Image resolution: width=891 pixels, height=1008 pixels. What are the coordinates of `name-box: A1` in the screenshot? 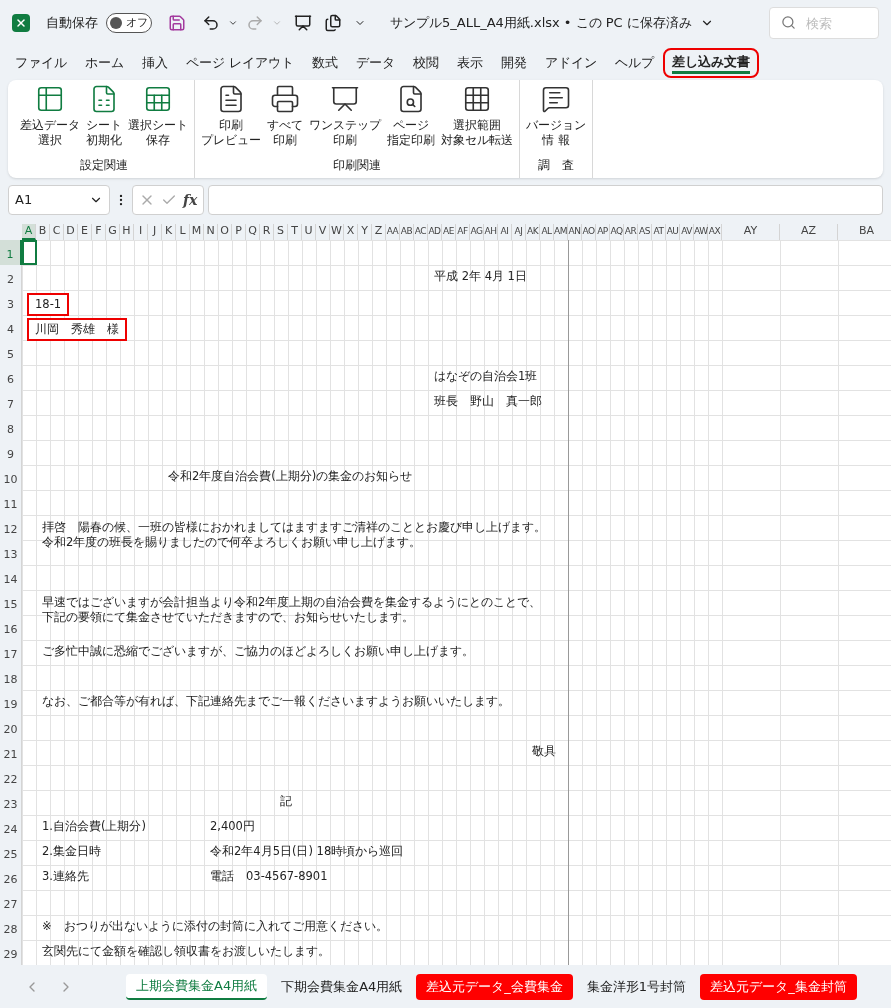 It's located at (59, 200).